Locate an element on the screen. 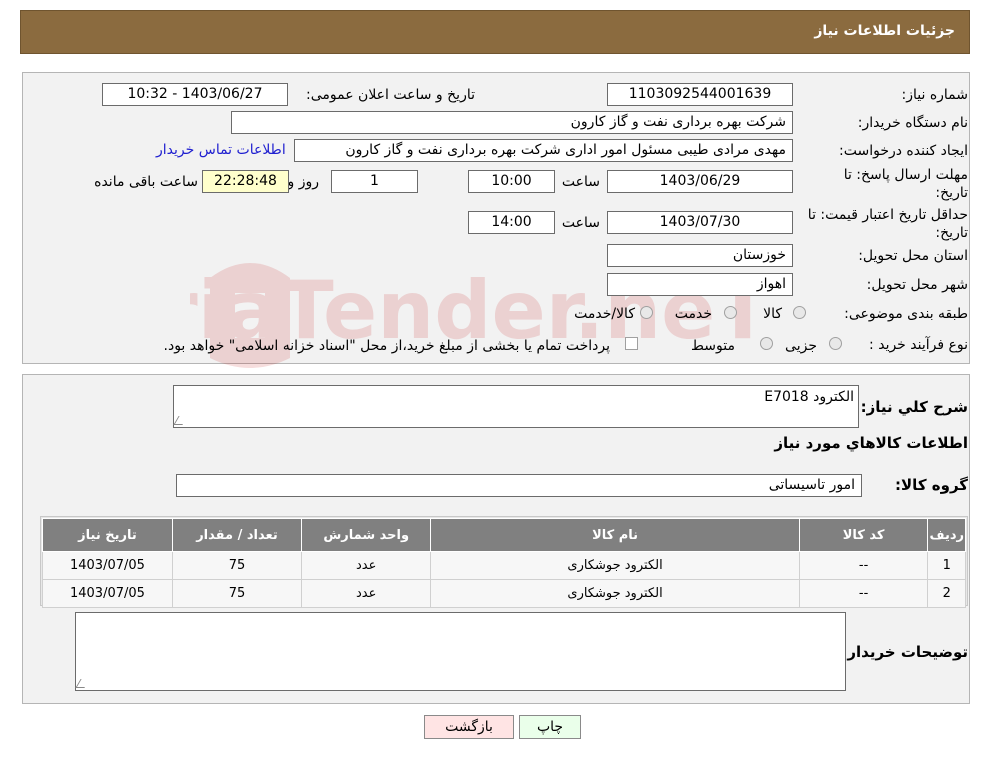 Image resolution: width=985 pixels, height=759 pixels. page-header: جزئیات اطلاعات نیاز is located at coordinates (495, 32).